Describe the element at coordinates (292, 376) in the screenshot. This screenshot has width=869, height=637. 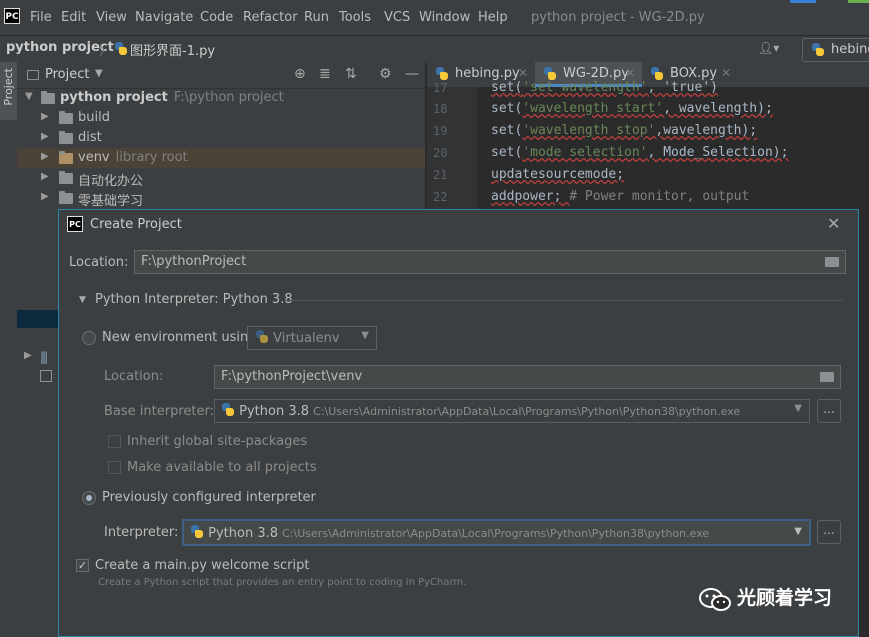
I see `env-location-value: F:\pythonProject\venv` at that location.